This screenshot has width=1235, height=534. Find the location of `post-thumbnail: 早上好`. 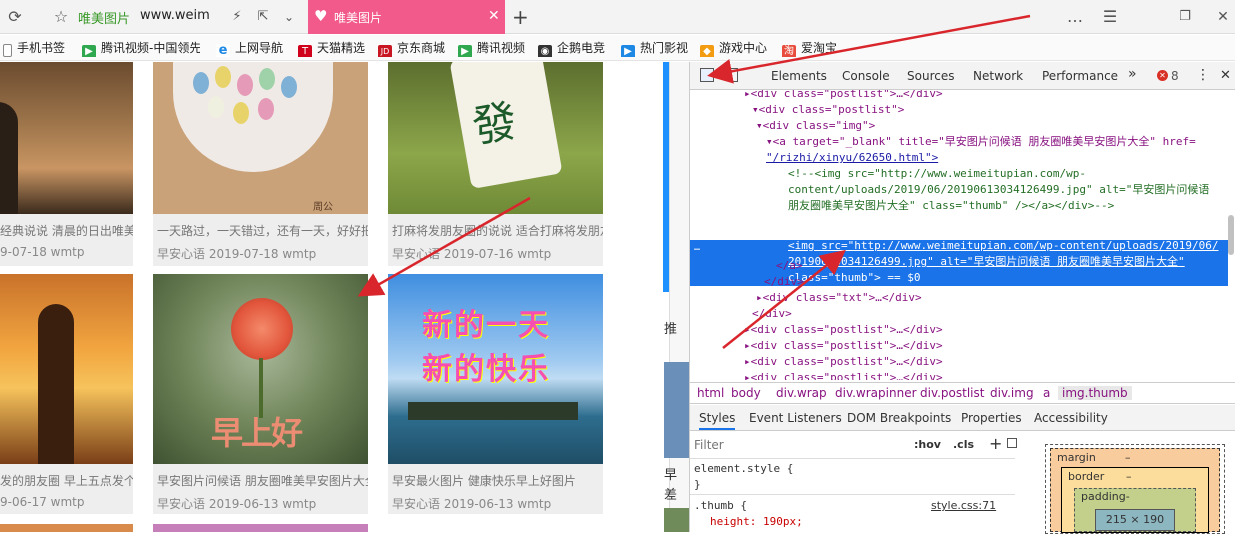

post-thumbnail: 早上好 is located at coordinates (260, 369).